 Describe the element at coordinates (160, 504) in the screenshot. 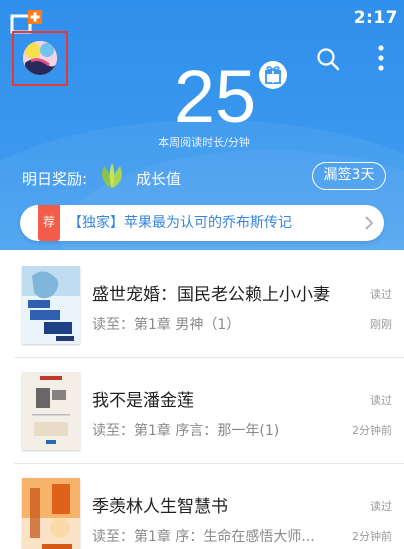

I see `book-title: 季羡林人生智慧书` at that location.